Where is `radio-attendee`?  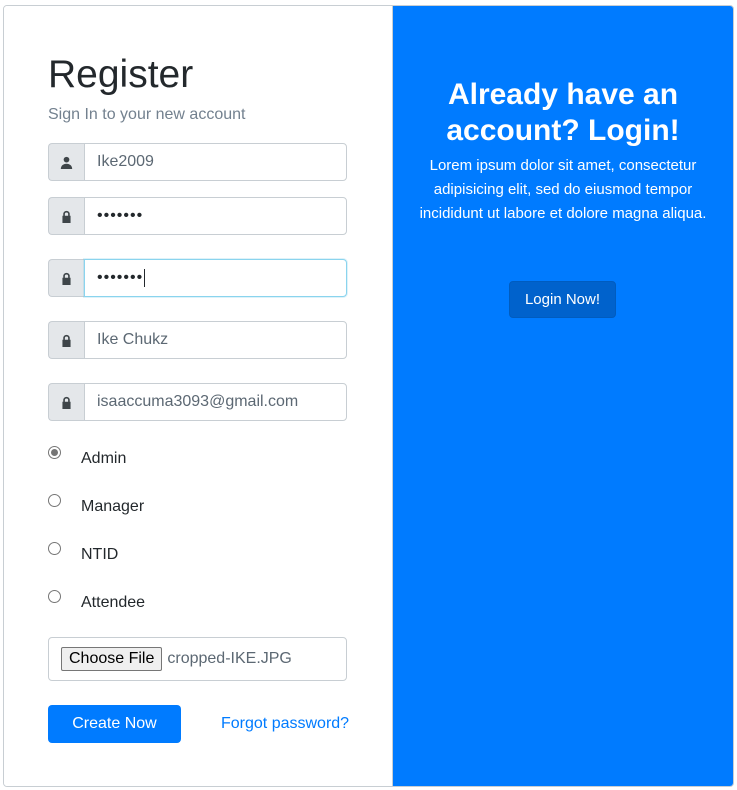 radio-attendee is located at coordinates (54, 596).